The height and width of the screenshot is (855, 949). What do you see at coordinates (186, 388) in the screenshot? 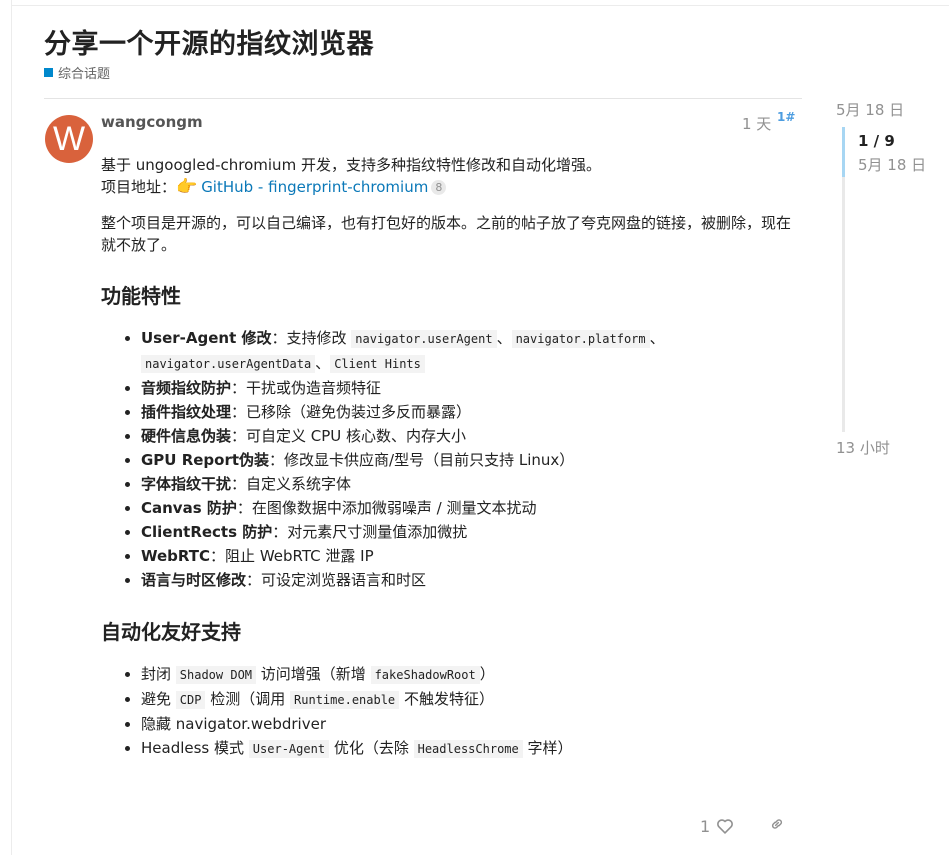
I see `feature-title: 音频指纹防护` at bounding box center [186, 388].